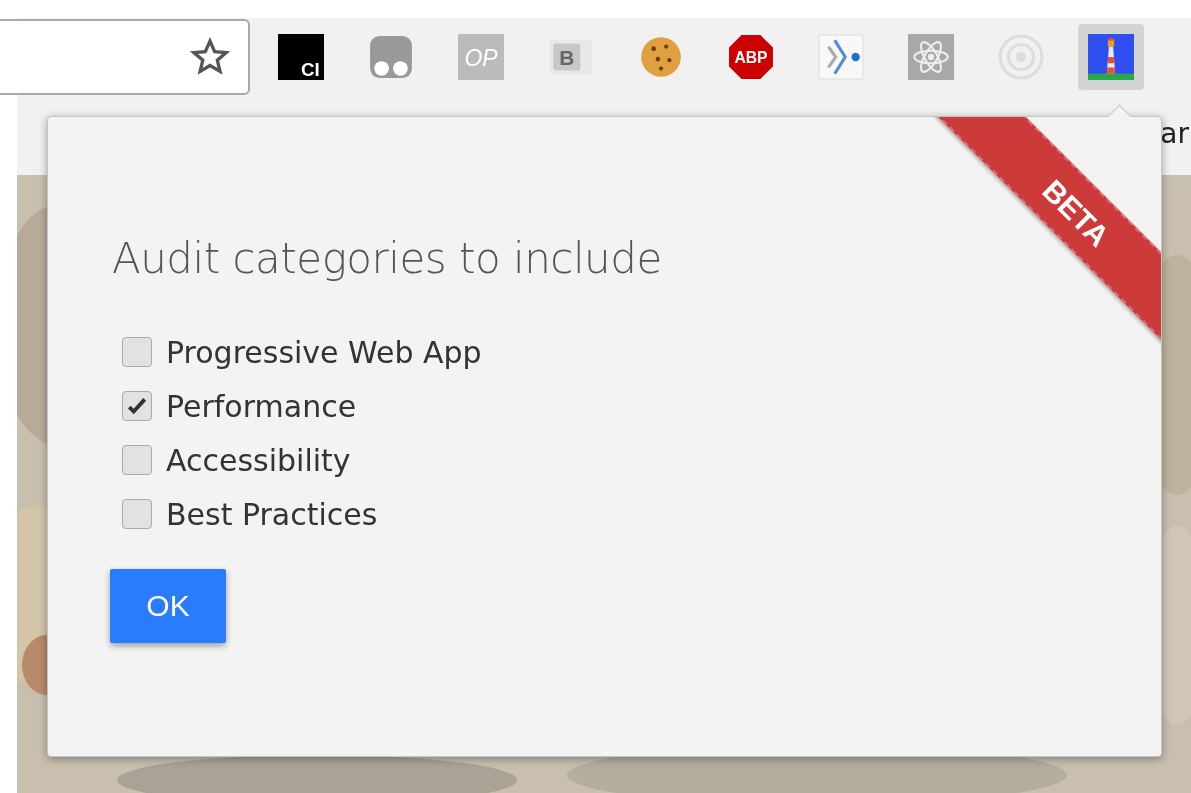 This screenshot has height=793, width=1191. I want to click on extension-button: ABP, so click(751, 56).